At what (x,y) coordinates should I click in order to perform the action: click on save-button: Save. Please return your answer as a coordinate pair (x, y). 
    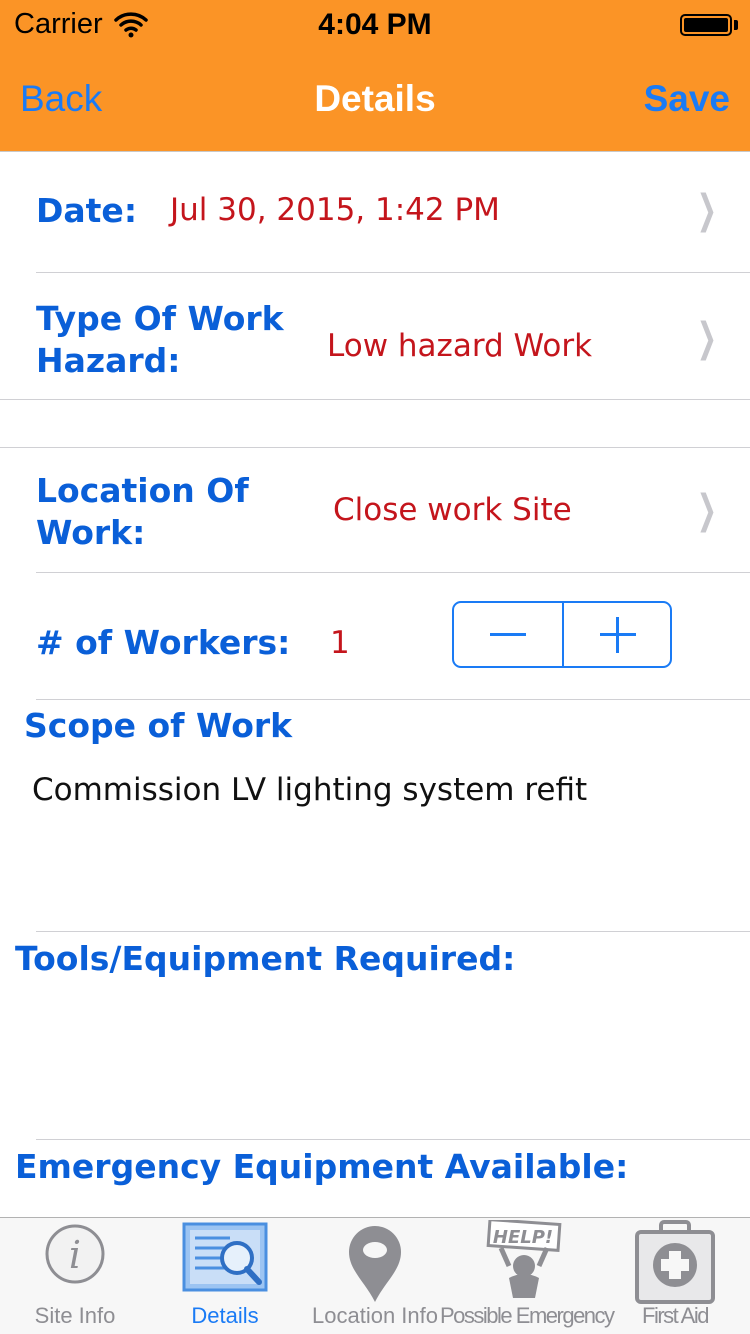
    Looking at the image, I should click on (687, 99).